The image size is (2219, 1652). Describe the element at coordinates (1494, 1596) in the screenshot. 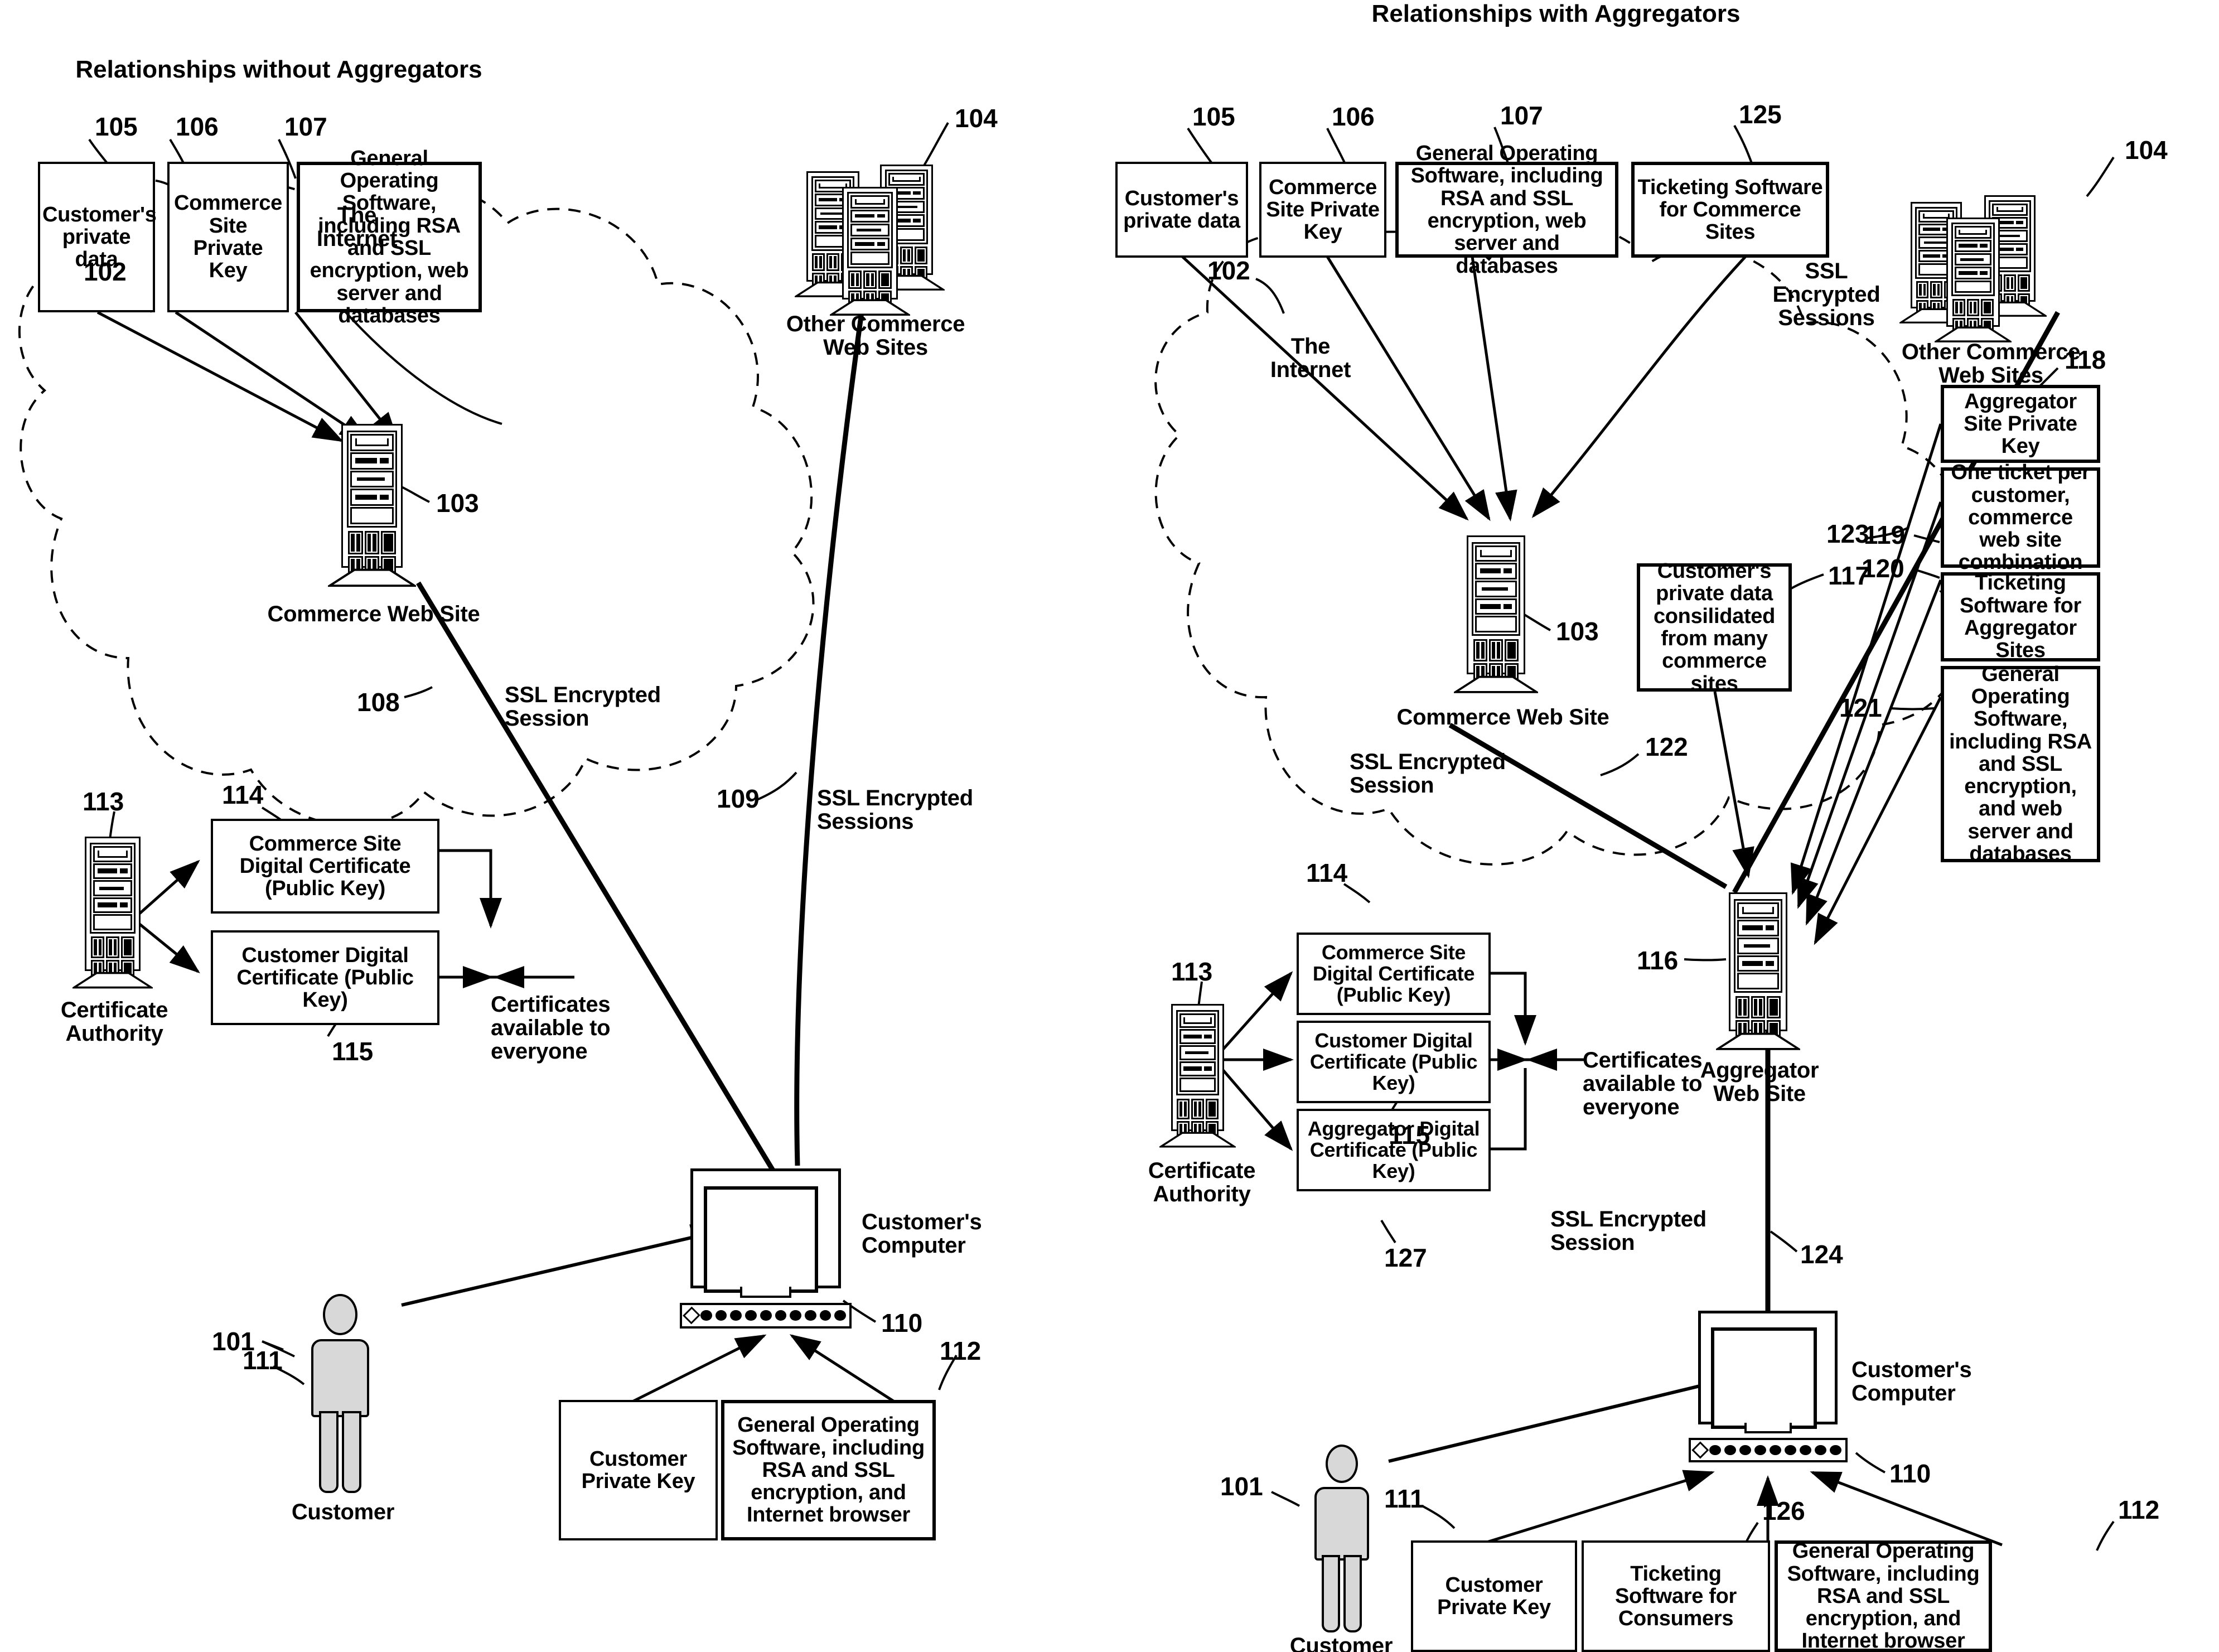

I see `box-111-customer-private-key-right: Customer Private Key` at that location.